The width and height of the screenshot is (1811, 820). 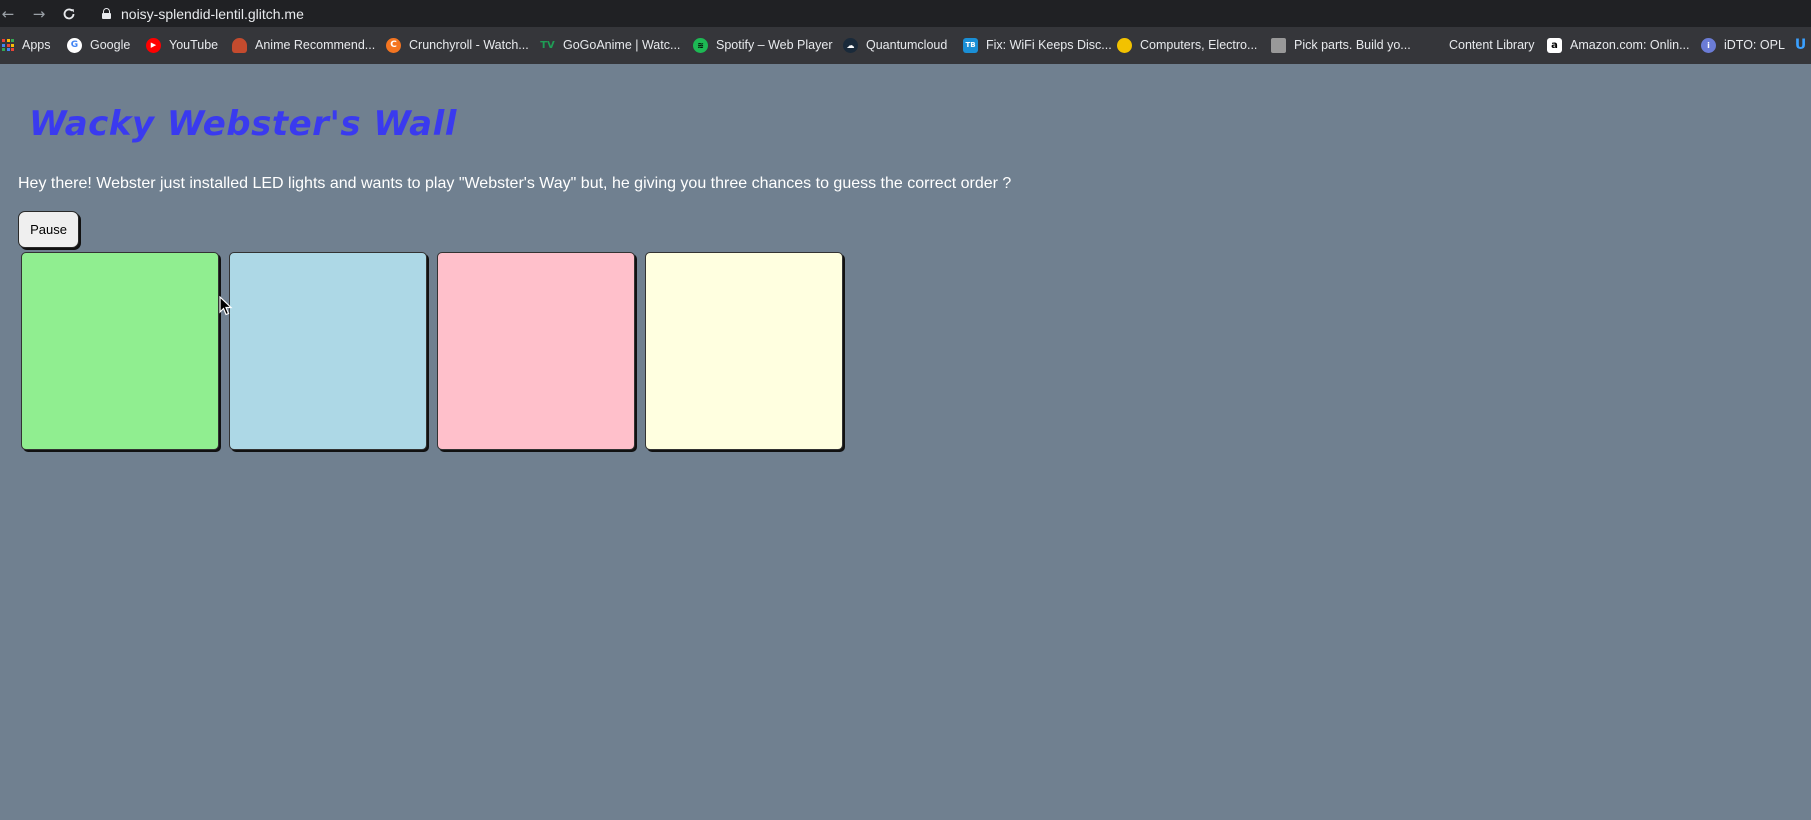 What do you see at coordinates (194, 45) in the screenshot?
I see `bookmark-label: YouTube` at bounding box center [194, 45].